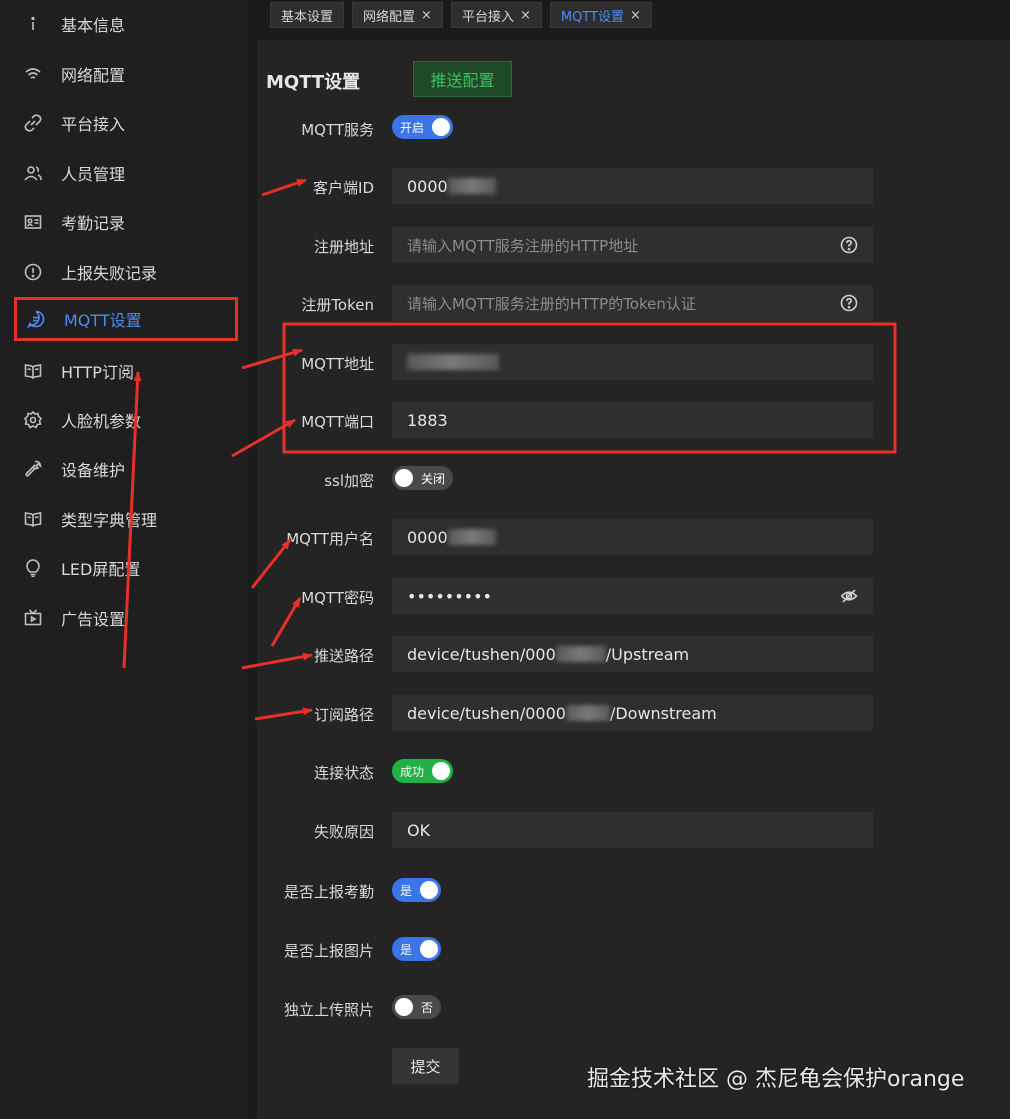 This screenshot has height=1119, width=1010. I want to click on conn-status-switch: 成功, so click(423, 771).